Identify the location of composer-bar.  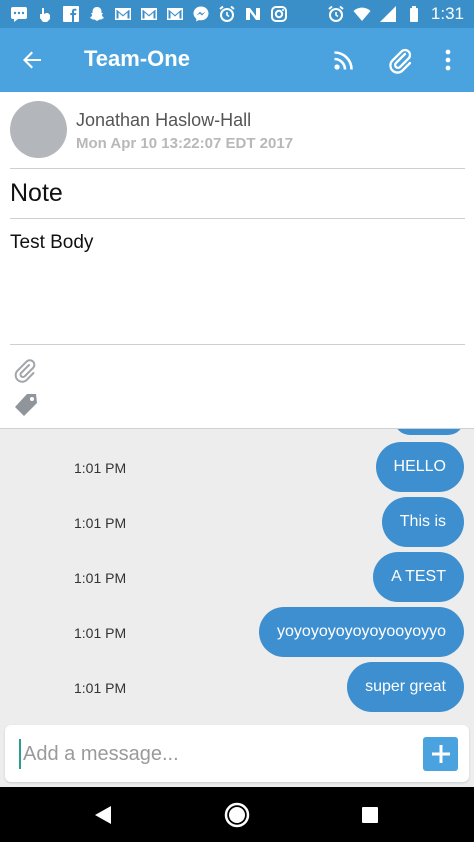
(237, 755).